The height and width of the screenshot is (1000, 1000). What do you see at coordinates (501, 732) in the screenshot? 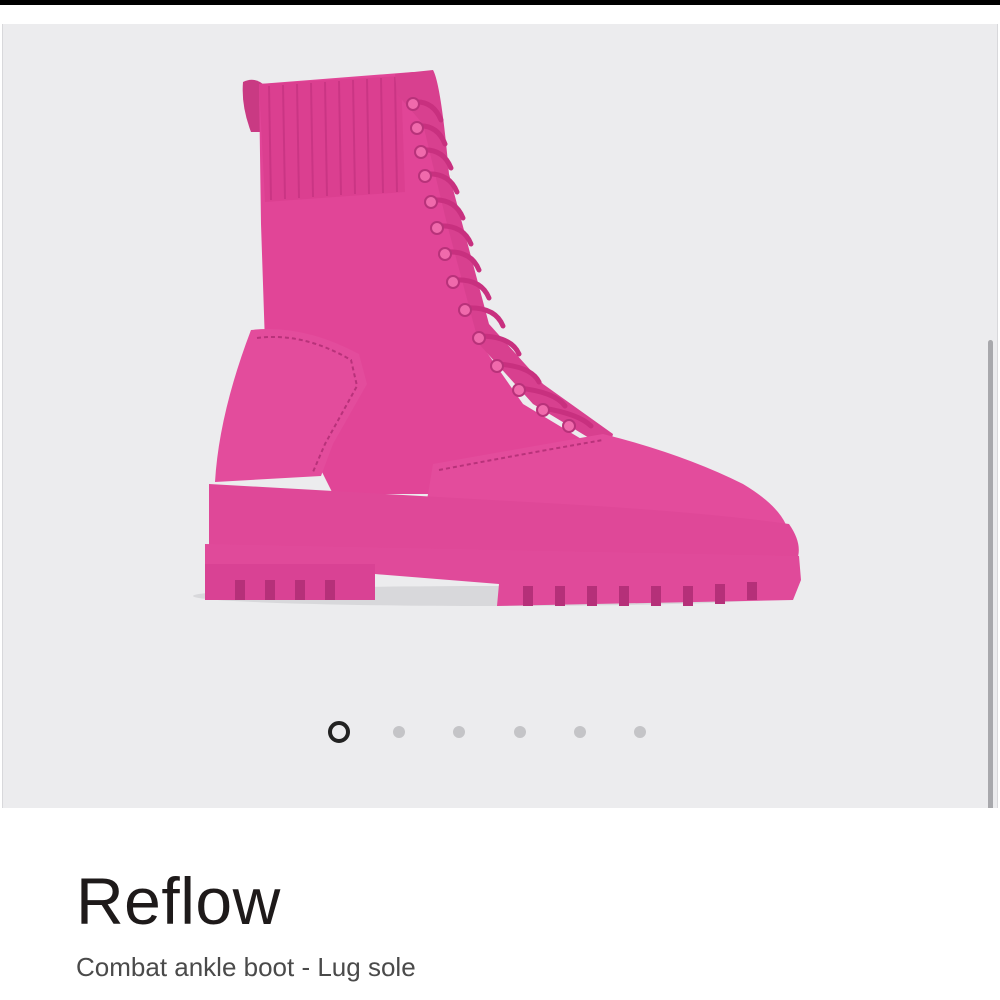
I see `carousel-dots` at bounding box center [501, 732].